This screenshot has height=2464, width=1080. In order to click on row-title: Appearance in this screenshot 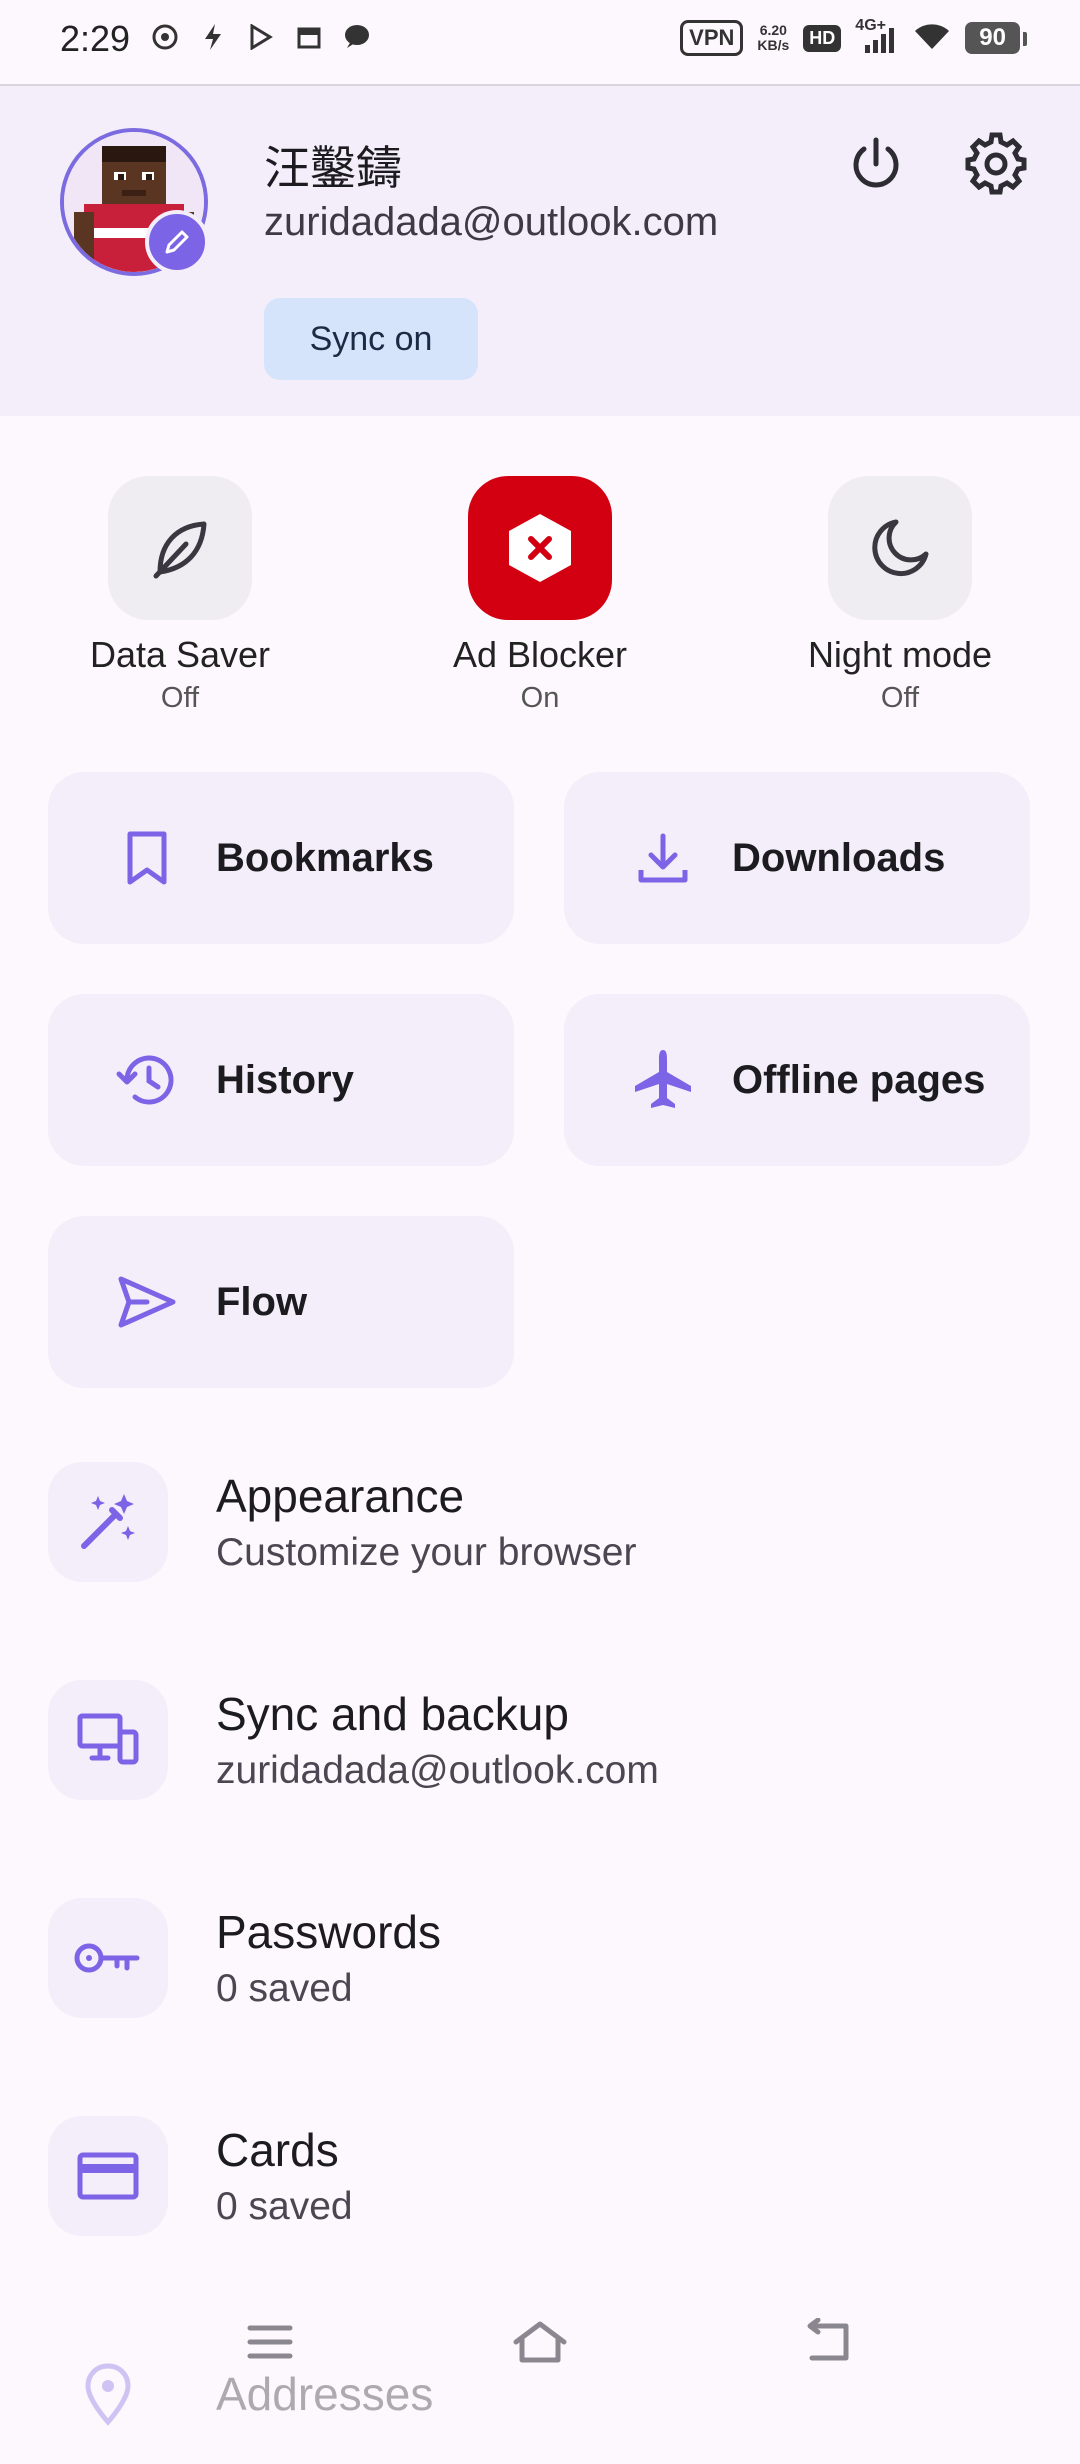, I will do `click(340, 1496)`.